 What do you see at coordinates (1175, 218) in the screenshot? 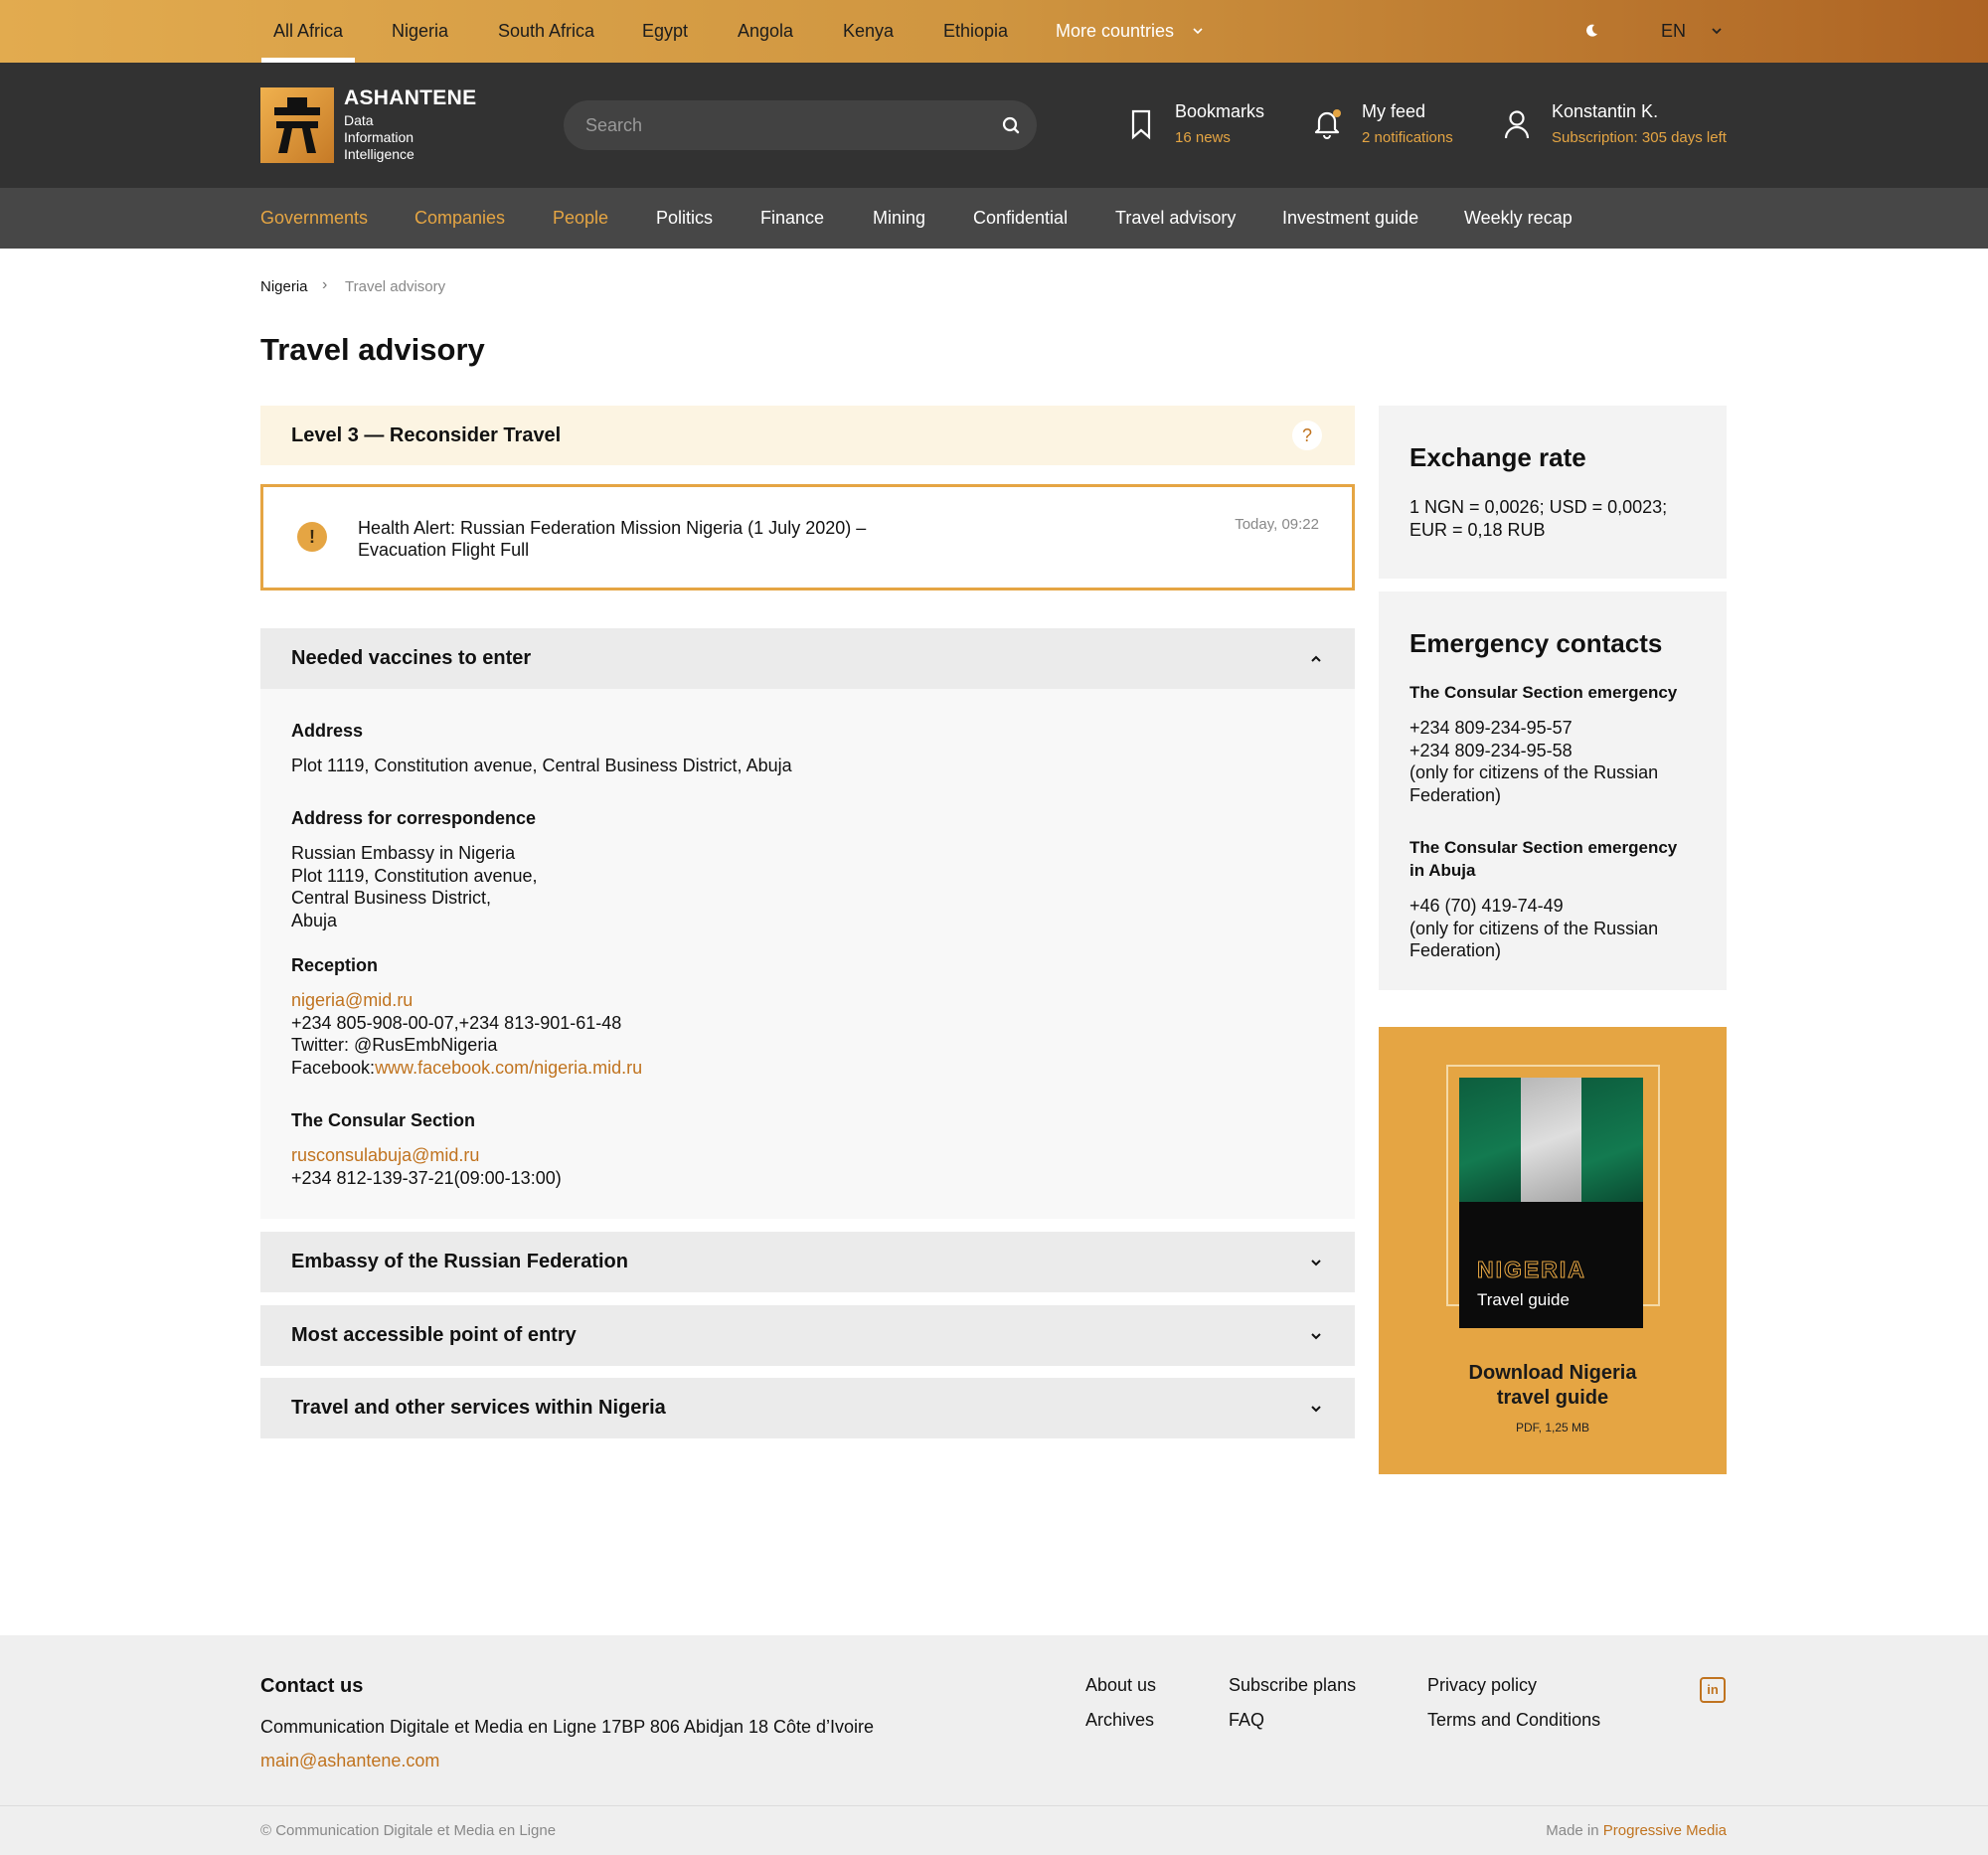
I see `nav-travel-advisory: Travel advisory` at bounding box center [1175, 218].